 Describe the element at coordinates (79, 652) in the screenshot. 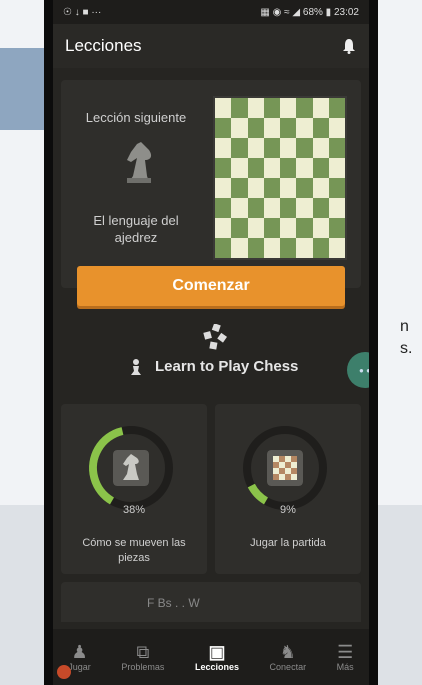

I see `pawn-flag-icon: ♟` at that location.